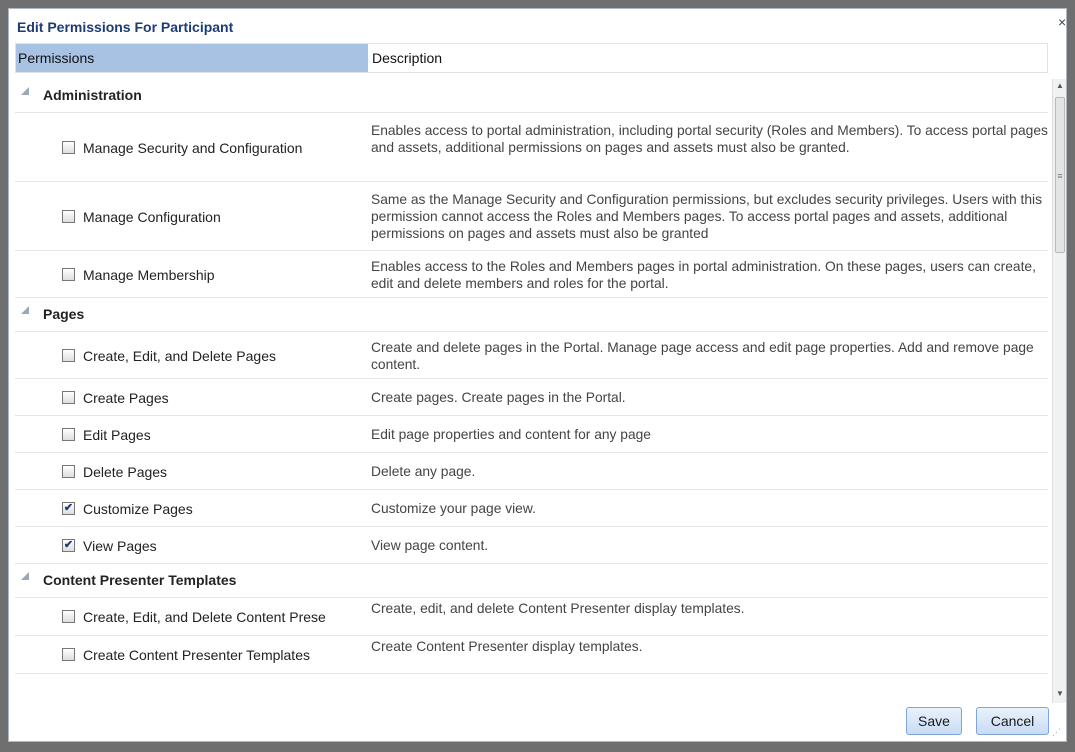 This screenshot has width=1075, height=752. What do you see at coordinates (149, 275) in the screenshot?
I see `permission-label: Manage Membership` at bounding box center [149, 275].